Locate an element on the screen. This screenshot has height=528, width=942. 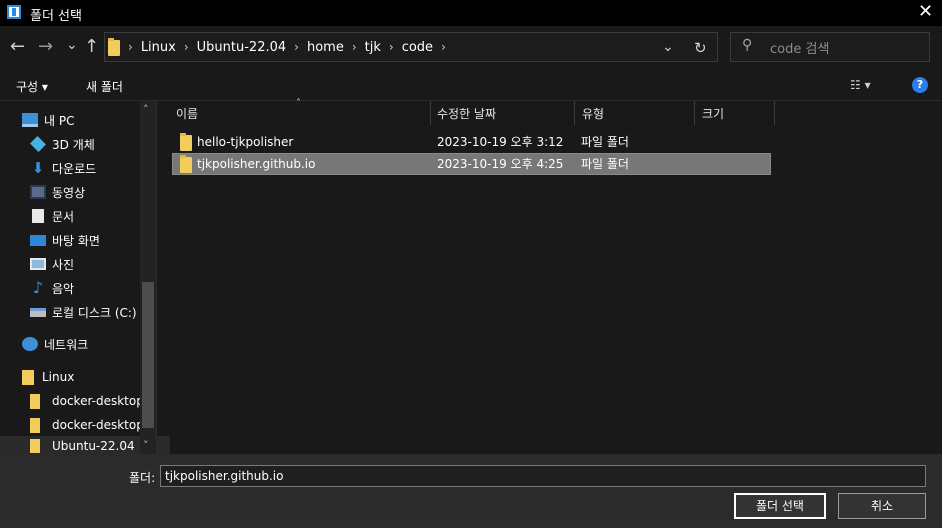
sidebar-item-label: 동영상 is located at coordinates (69, 192).